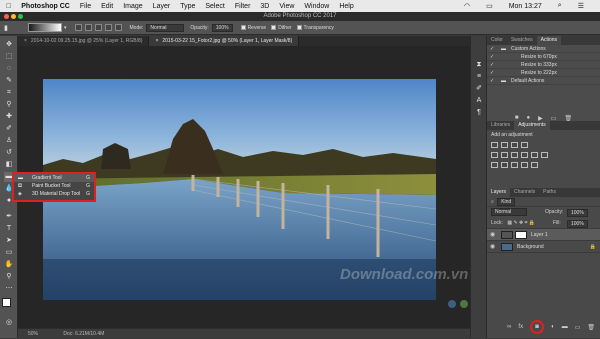  Describe the element at coordinates (489, 6) in the screenshot. I see `battery-icon: ▭` at that location.